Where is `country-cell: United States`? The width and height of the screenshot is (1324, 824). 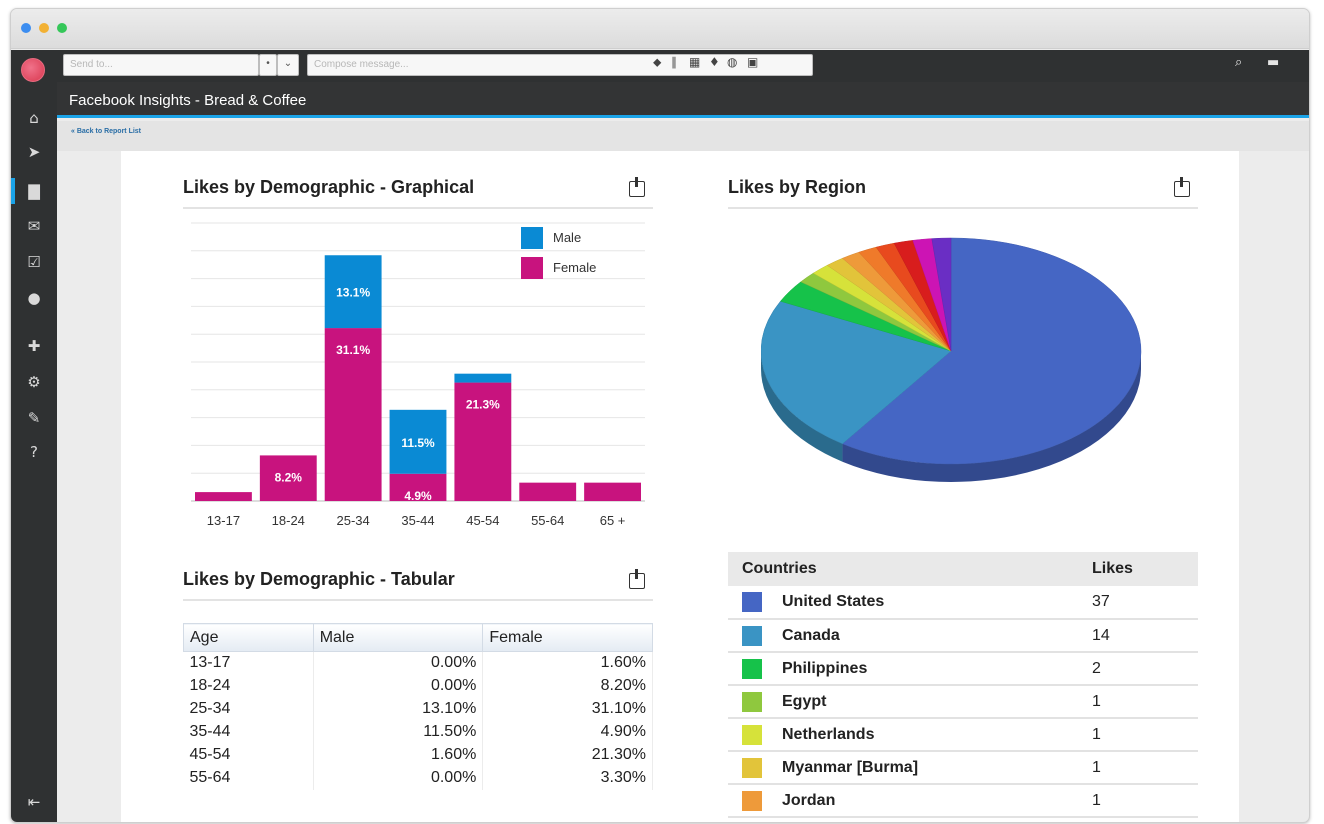 country-cell: United States is located at coordinates (923, 603).